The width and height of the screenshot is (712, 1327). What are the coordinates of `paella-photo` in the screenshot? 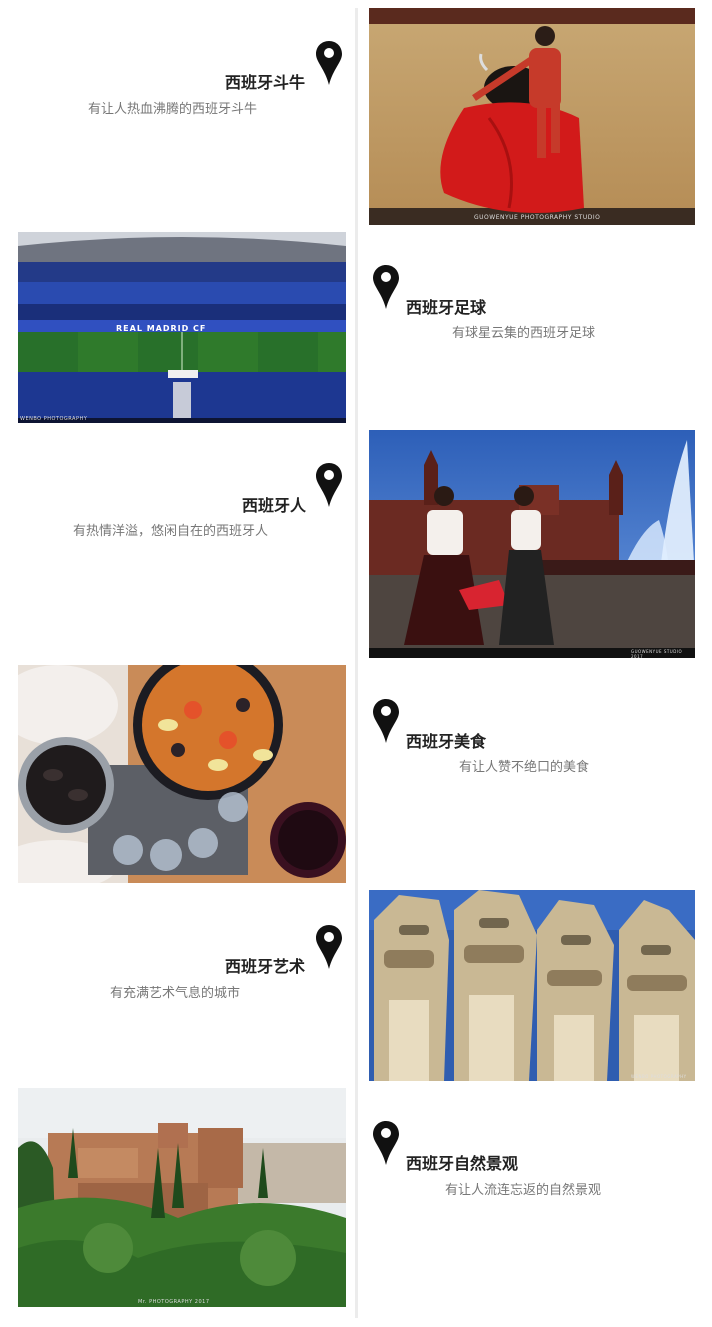 It's located at (182, 774).